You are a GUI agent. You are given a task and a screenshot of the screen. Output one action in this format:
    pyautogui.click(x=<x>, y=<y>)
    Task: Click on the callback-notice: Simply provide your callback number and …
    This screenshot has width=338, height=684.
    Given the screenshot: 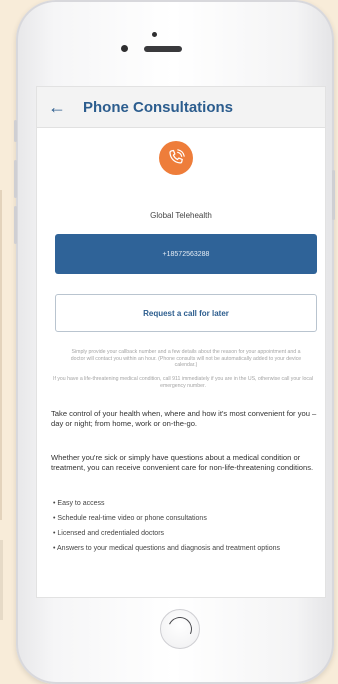 What is the action you would take?
    pyautogui.click(x=186, y=359)
    